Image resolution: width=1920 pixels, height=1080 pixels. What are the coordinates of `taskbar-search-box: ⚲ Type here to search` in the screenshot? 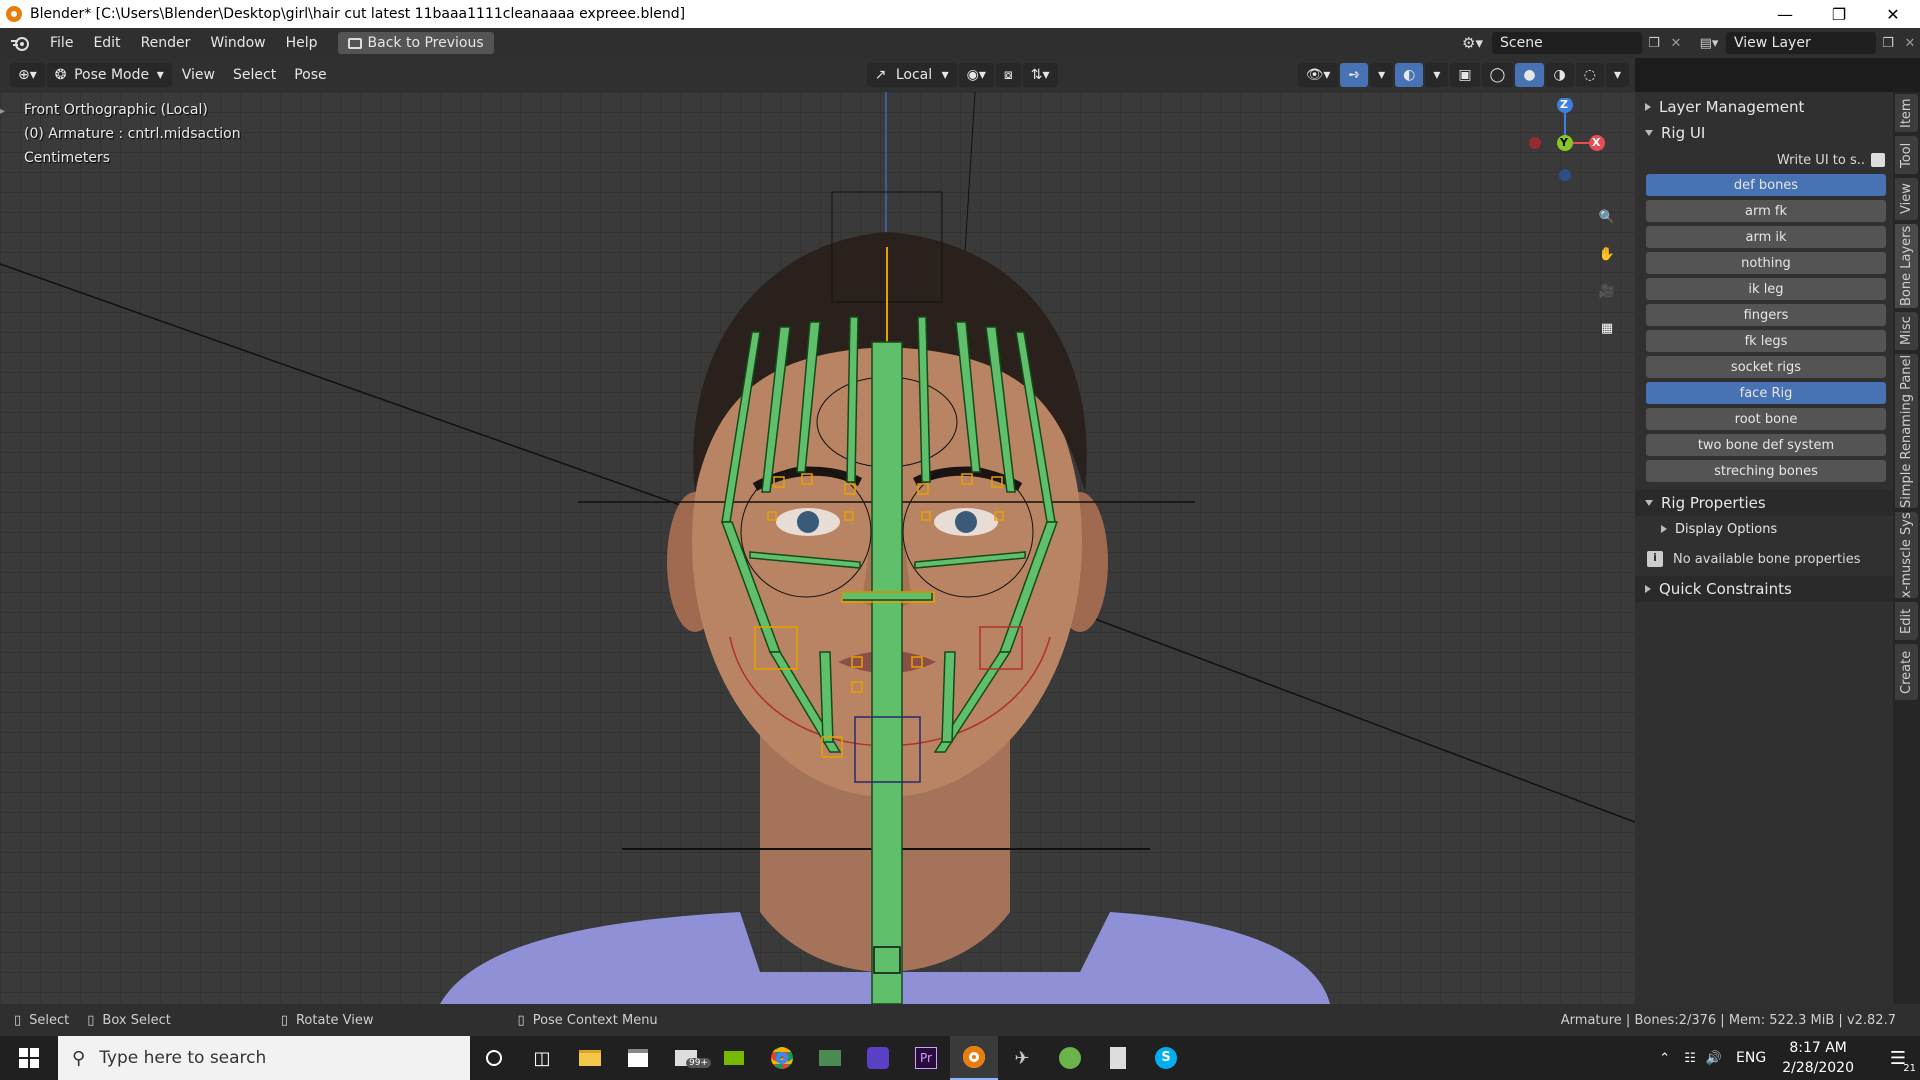 It's located at (264, 1058).